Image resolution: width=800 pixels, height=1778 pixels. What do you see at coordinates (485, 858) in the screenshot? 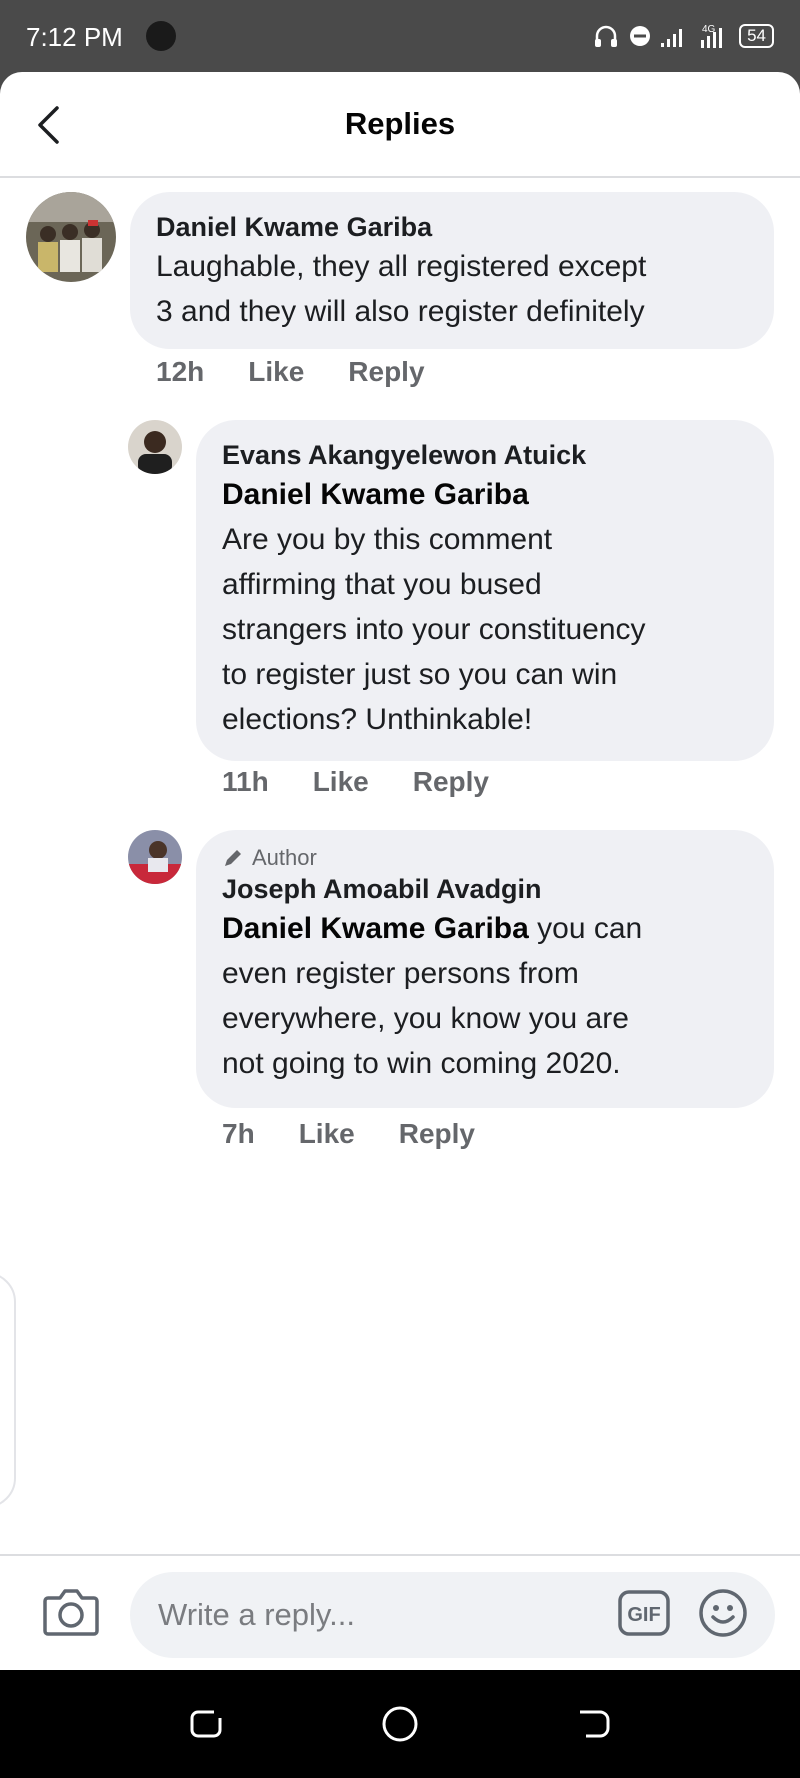
I see `author-badge: Author` at bounding box center [485, 858].